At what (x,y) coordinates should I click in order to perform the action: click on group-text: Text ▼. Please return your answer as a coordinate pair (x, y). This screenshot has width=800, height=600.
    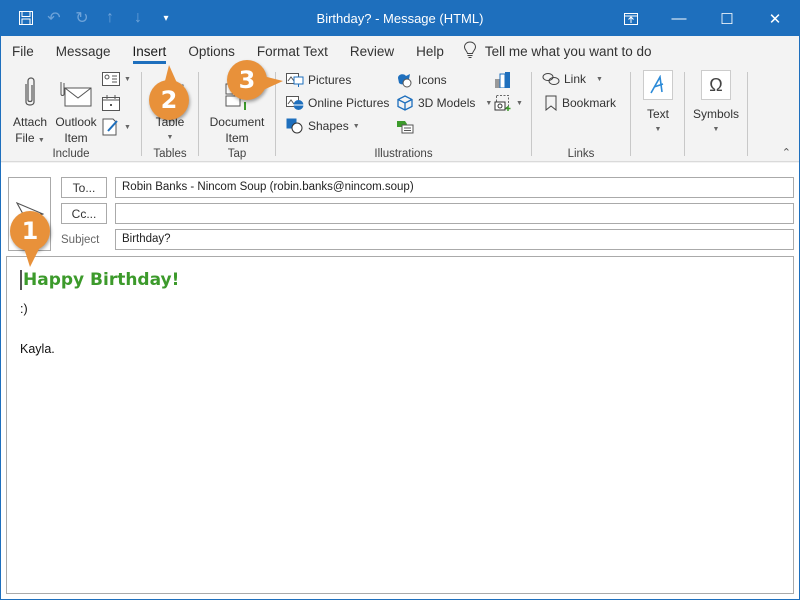
    Looking at the image, I should click on (657, 114).